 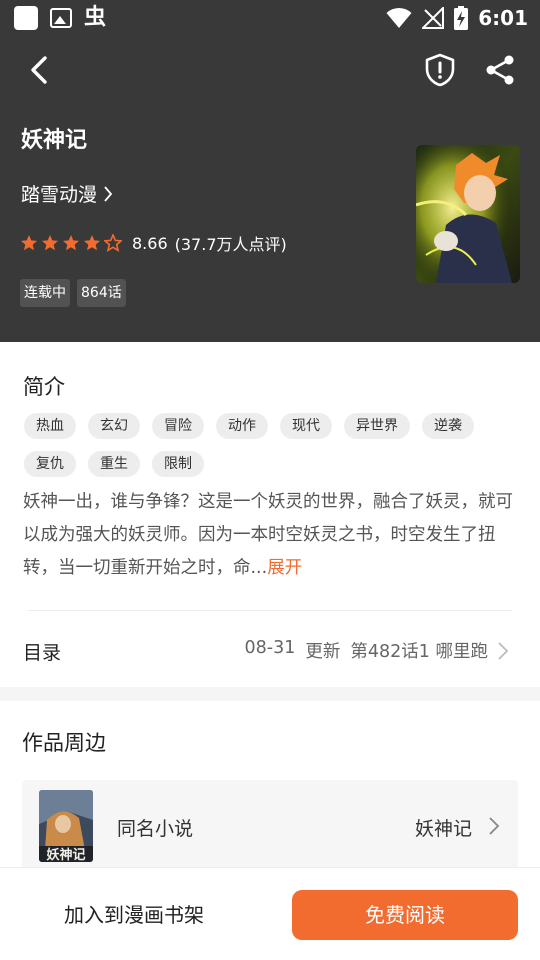 I want to click on genre-tag: 重生, so click(x=114, y=464).